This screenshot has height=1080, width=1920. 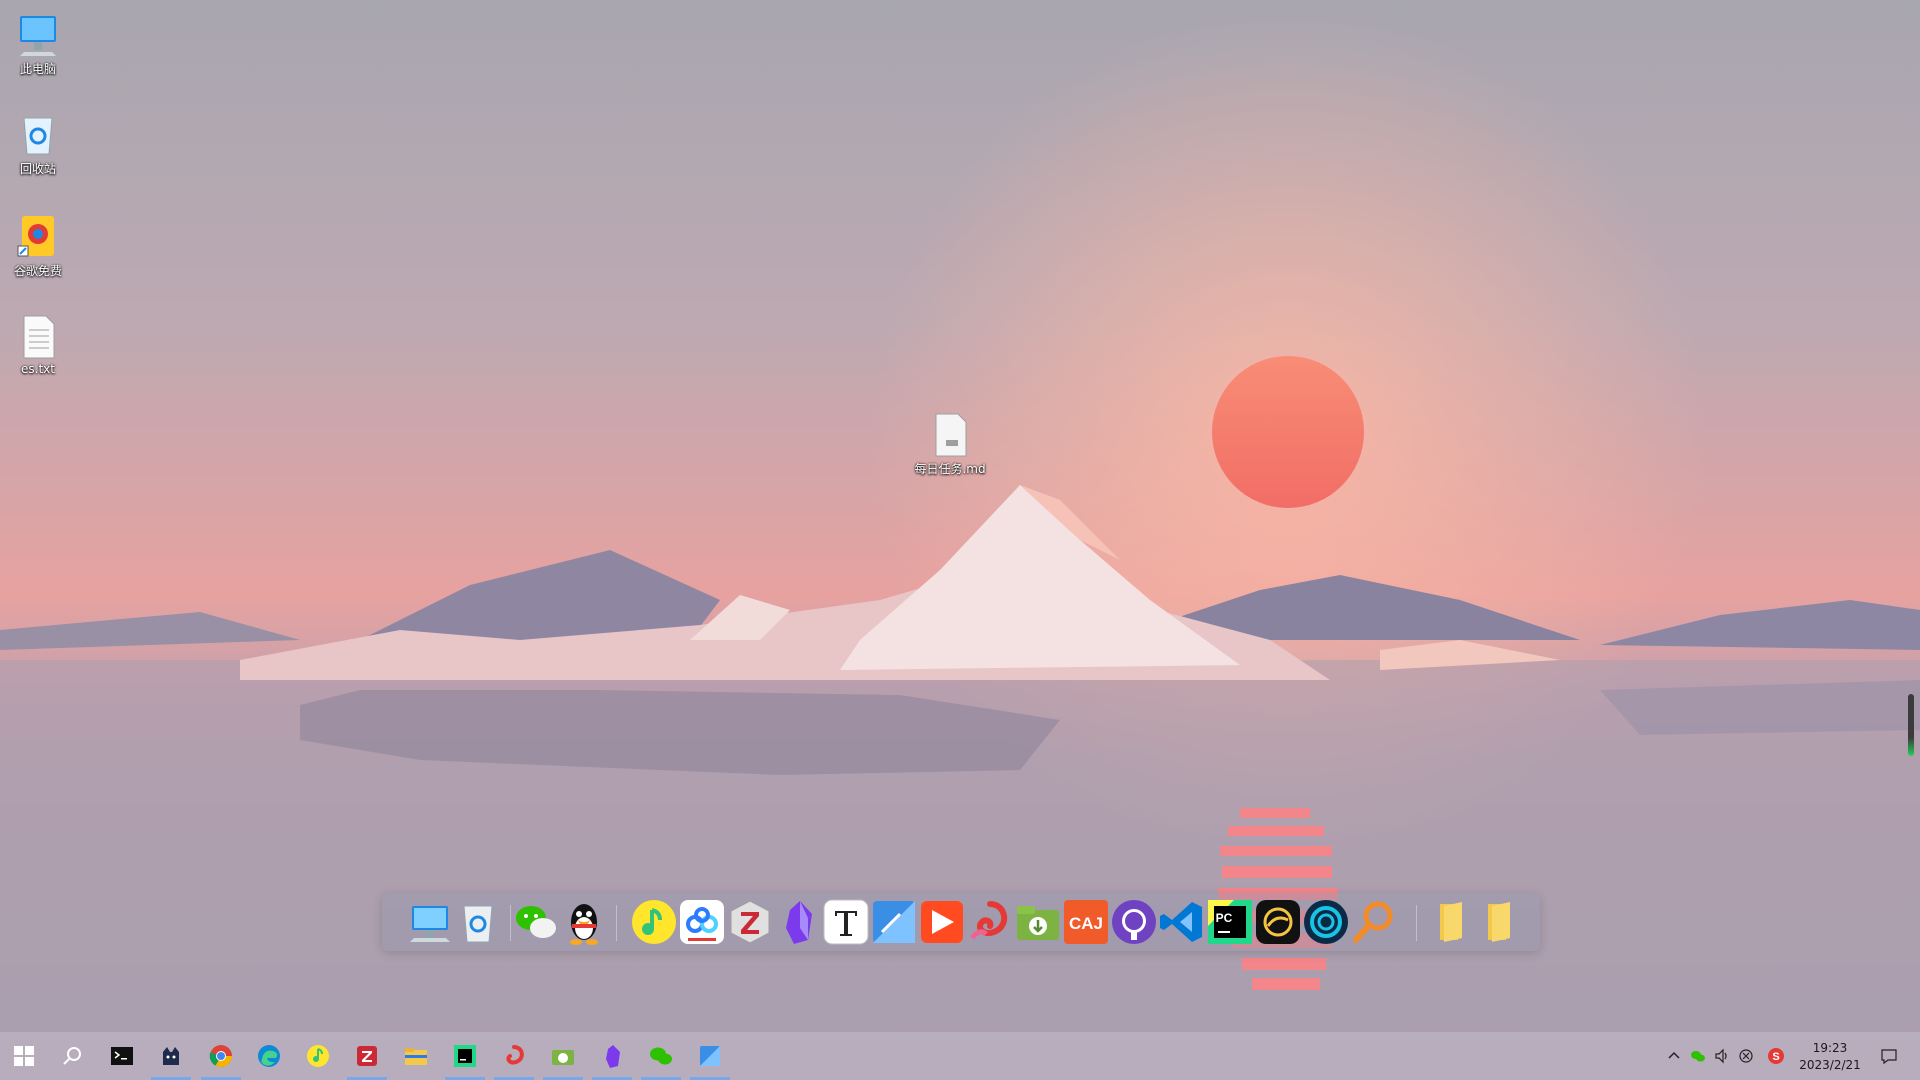 I want to click on dock-vscode, so click(x=1182, y=922).